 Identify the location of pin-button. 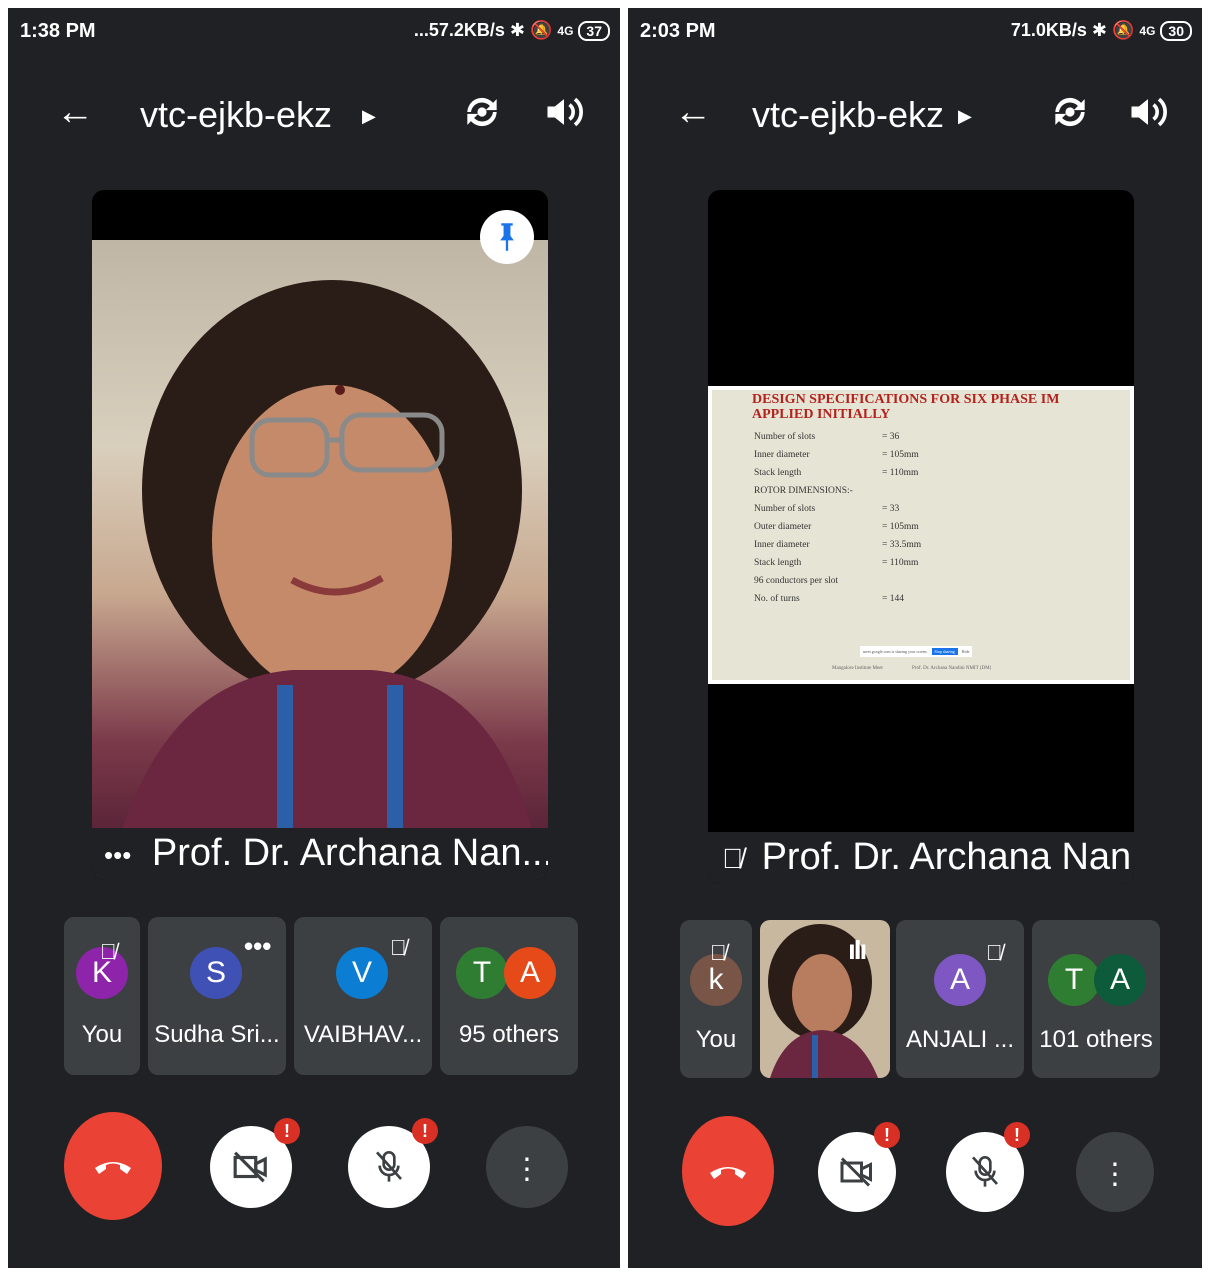
(507, 237).